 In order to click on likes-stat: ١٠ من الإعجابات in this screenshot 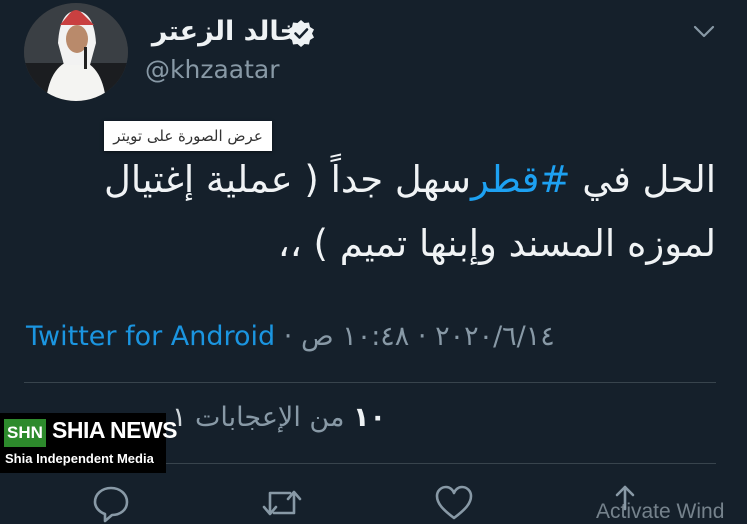, I will do `click(290, 417)`.